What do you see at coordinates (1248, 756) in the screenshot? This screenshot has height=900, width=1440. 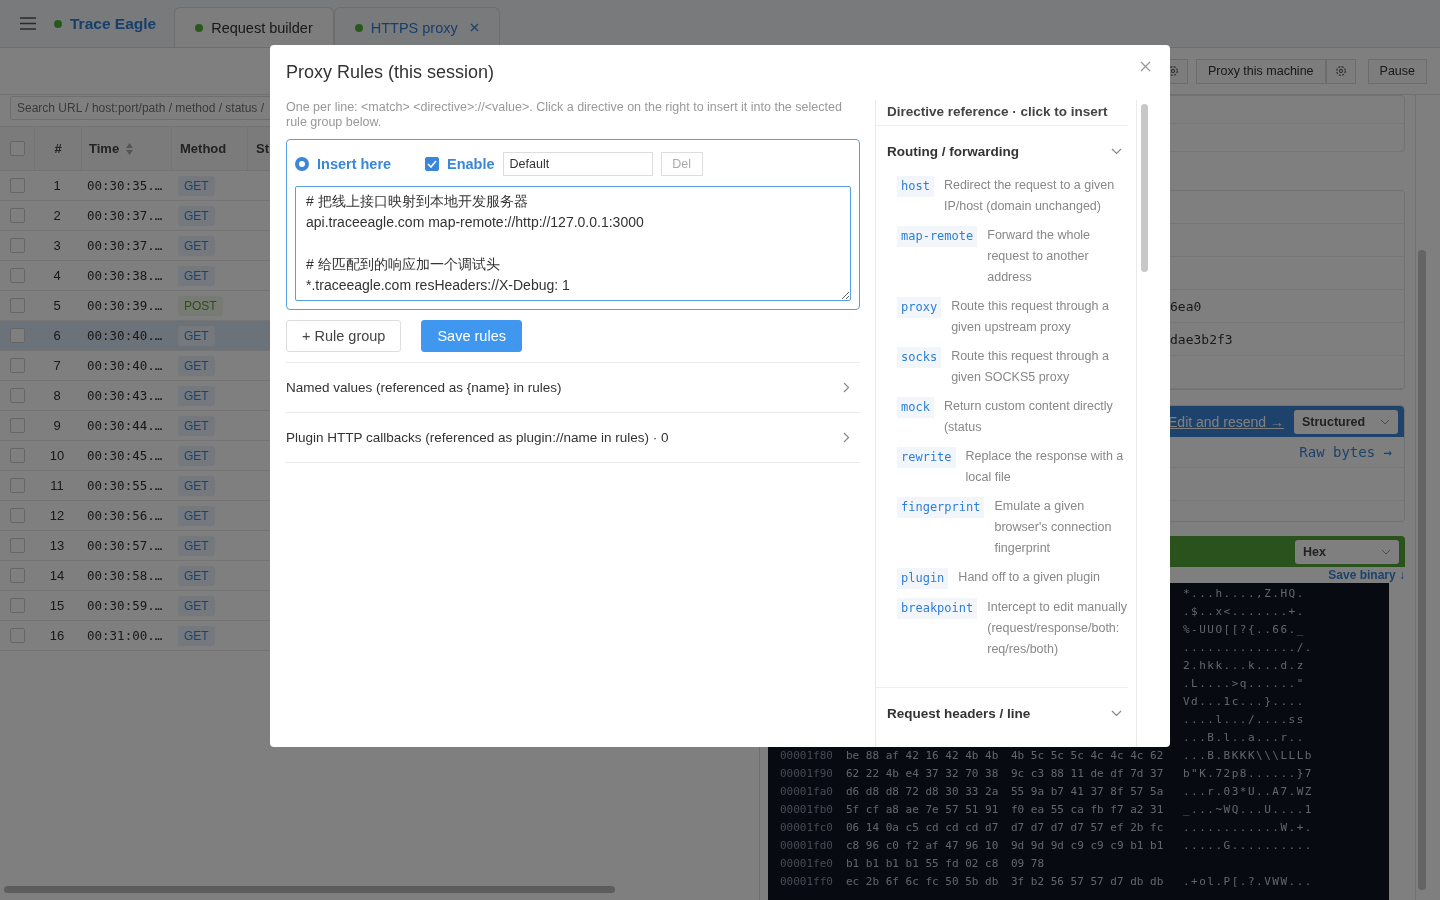 I see `hex-ascii: ...B.BKKK\\\LLLb` at bounding box center [1248, 756].